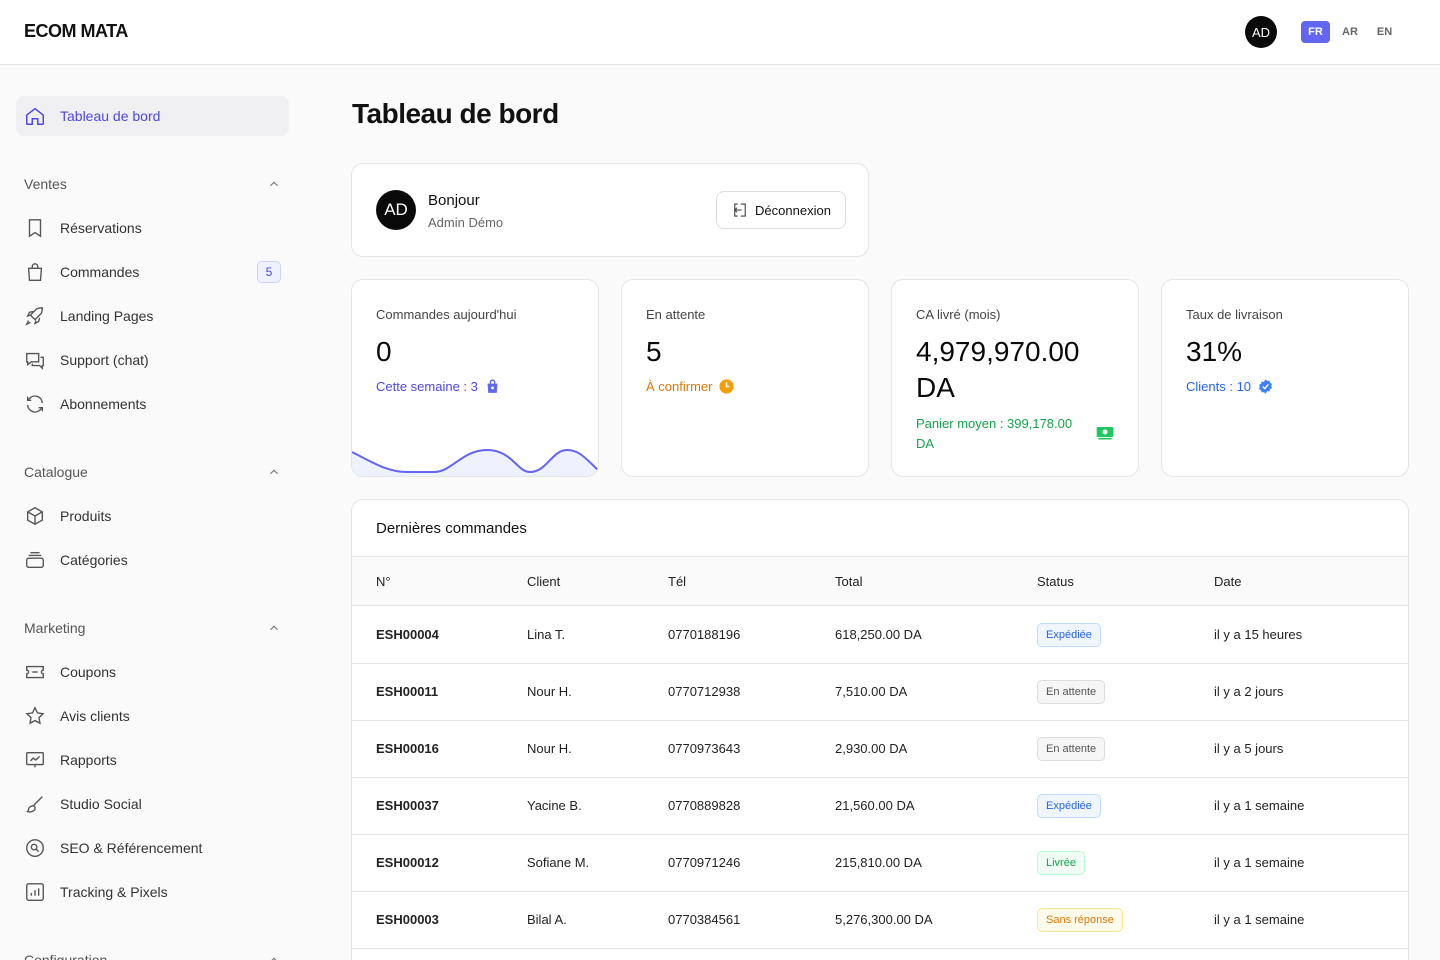  Describe the element at coordinates (152, 760) in the screenshot. I see `sidebar-item-rapports: Rapports` at that location.